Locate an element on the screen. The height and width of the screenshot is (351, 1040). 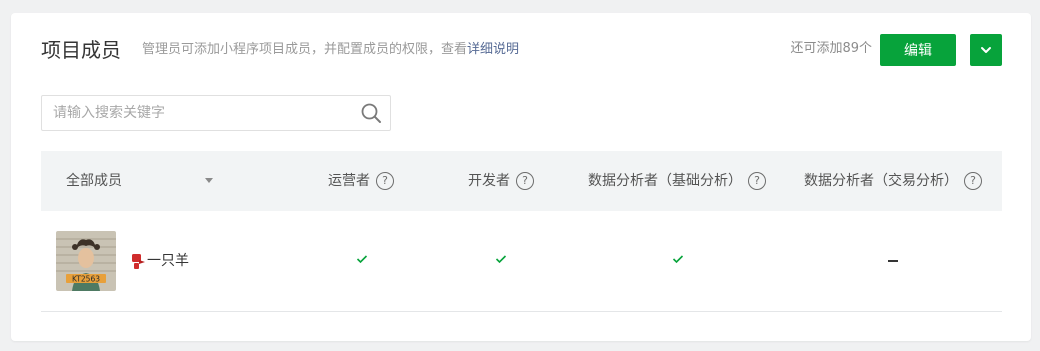
avatar-image: KT2563 is located at coordinates (86, 261).